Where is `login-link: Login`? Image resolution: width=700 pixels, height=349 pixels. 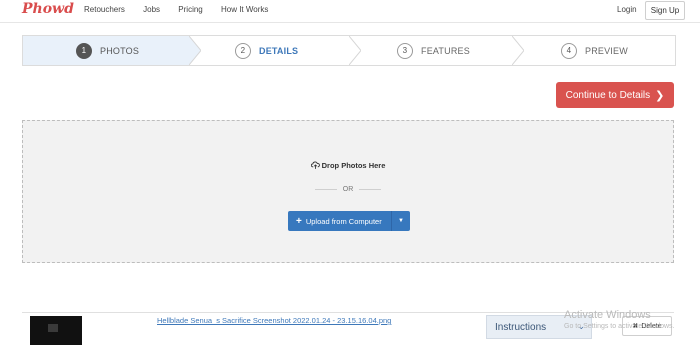 login-link: Login is located at coordinates (627, 9).